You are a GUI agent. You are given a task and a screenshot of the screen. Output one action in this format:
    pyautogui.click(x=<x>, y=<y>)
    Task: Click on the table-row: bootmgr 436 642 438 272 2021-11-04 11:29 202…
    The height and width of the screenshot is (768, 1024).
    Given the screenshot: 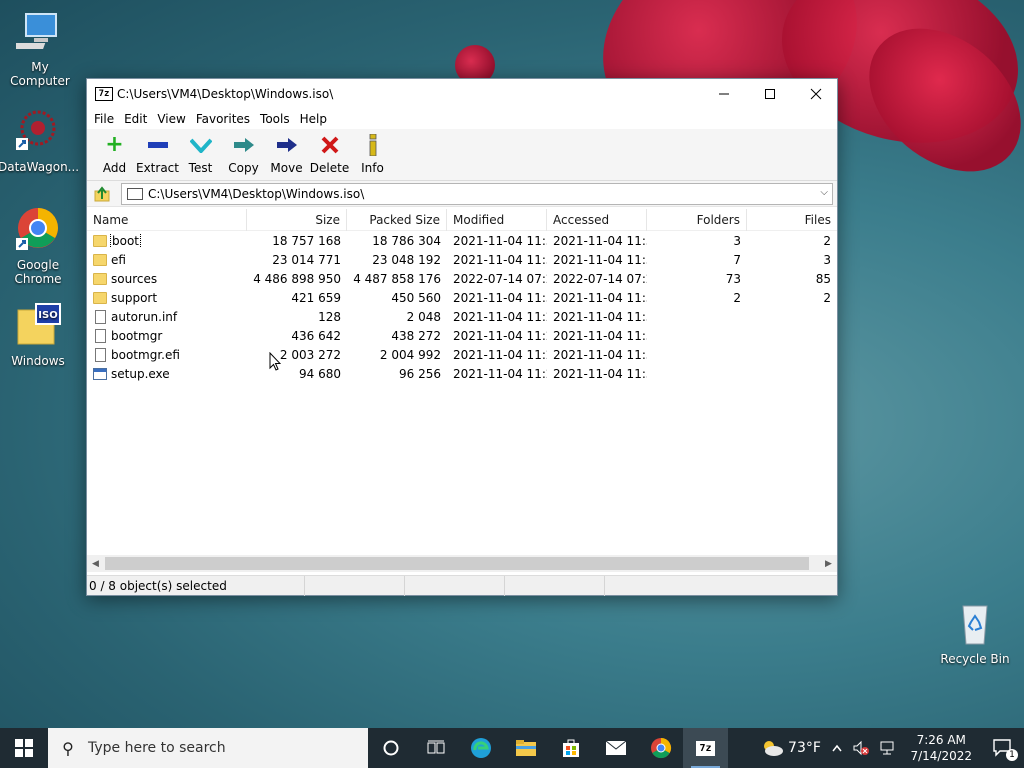 What is the action you would take?
    pyautogui.click(x=462, y=335)
    